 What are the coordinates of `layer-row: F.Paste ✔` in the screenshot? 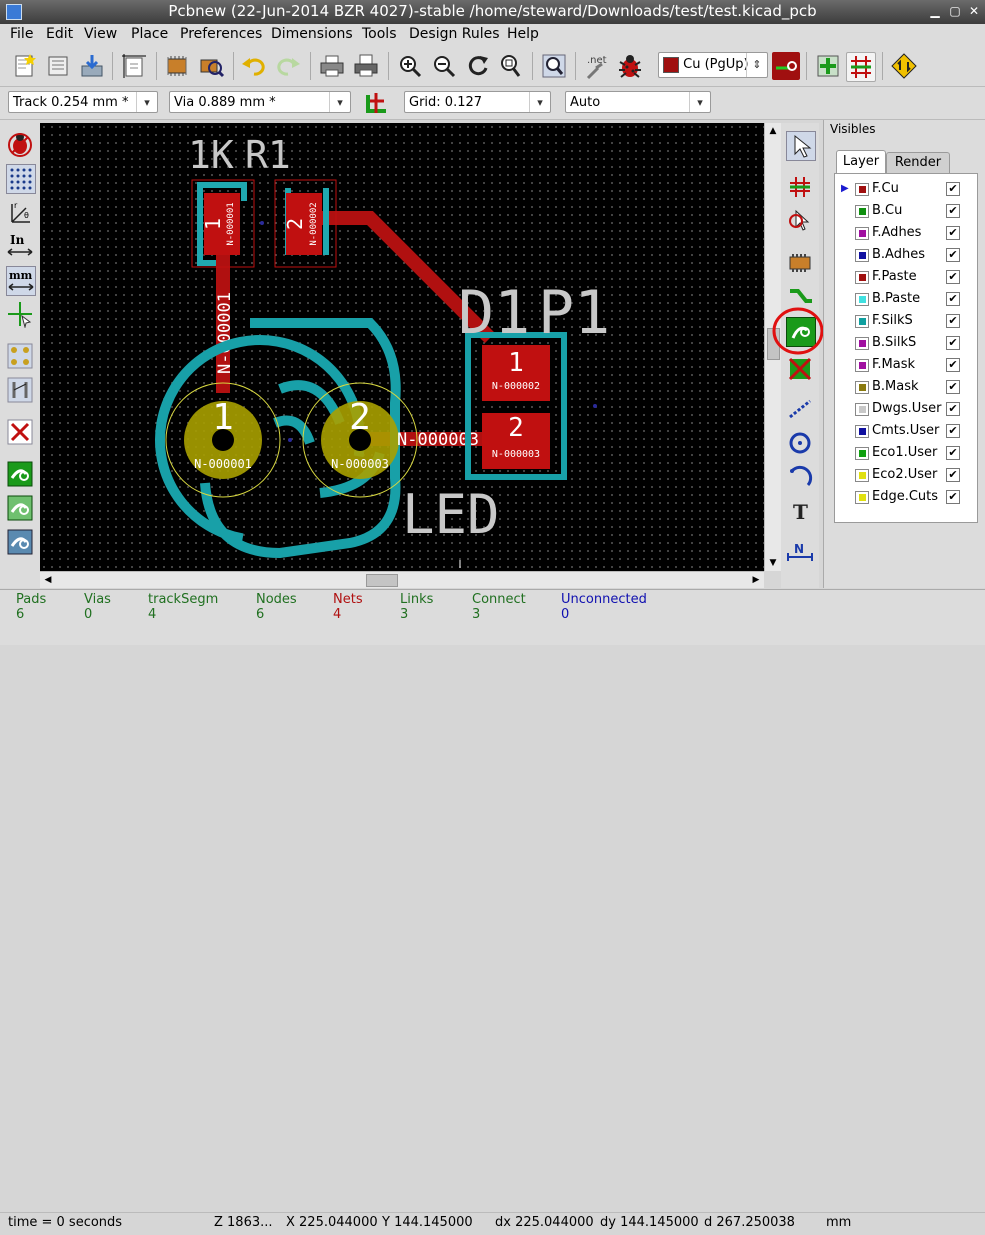 It's located at (906, 277).